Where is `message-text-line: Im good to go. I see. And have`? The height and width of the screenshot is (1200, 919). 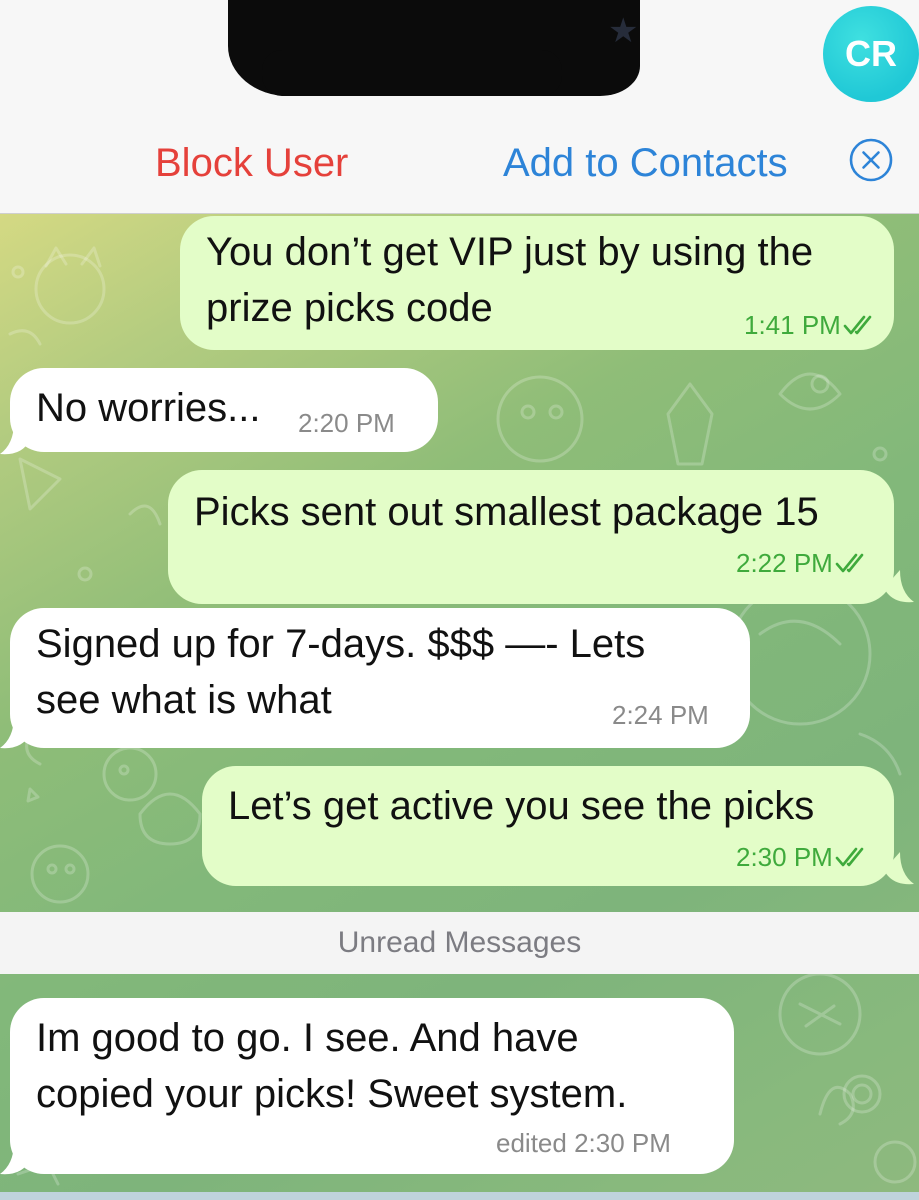
message-text-line: Im good to go. I see. And have is located at coordinates (307, 1038).